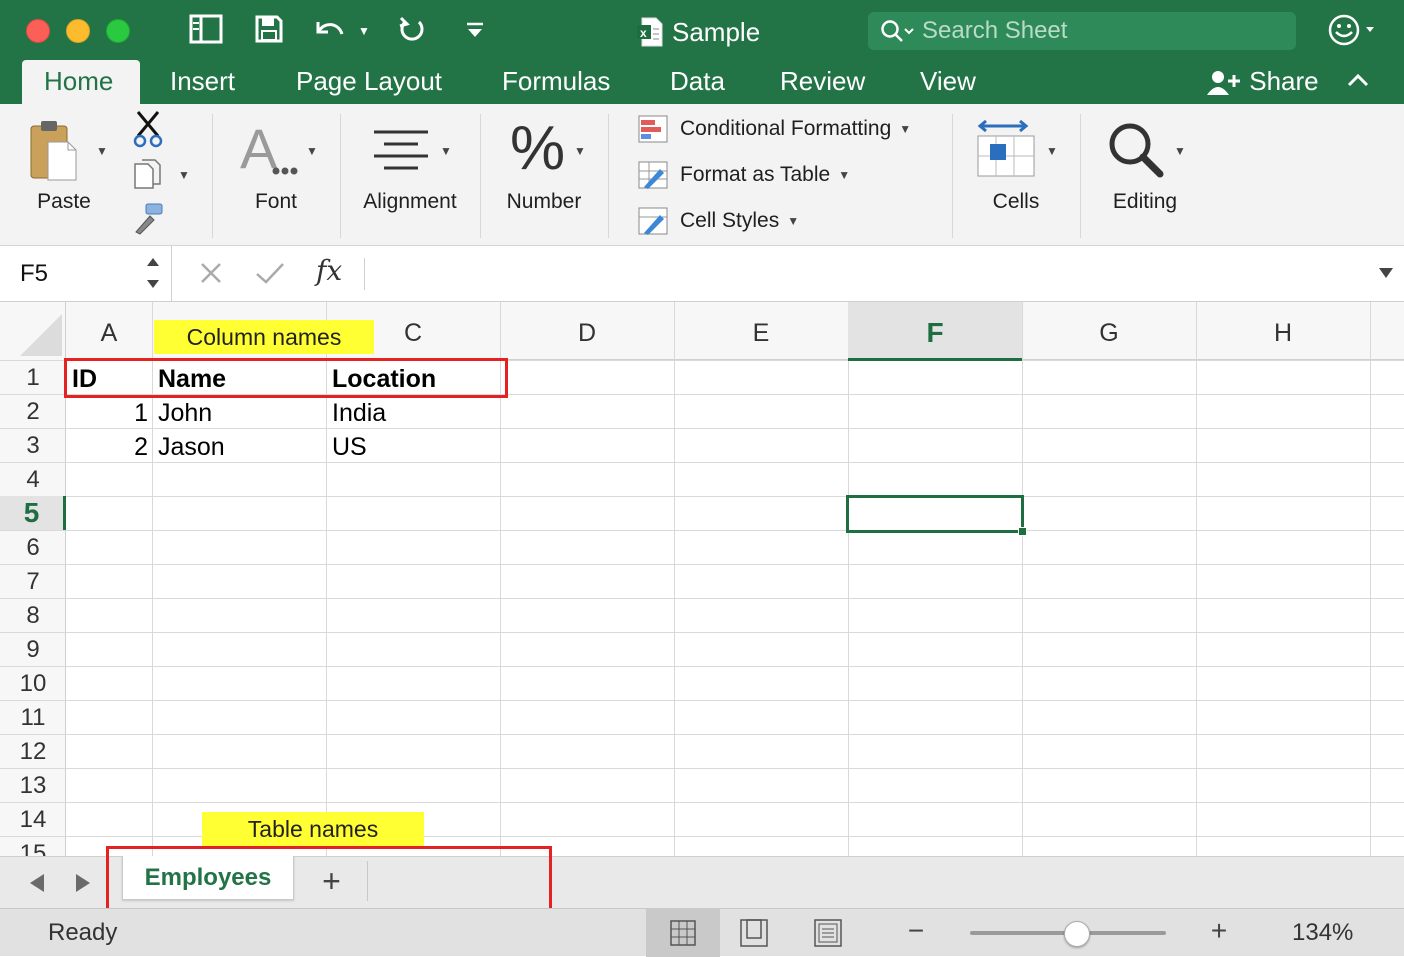 This screenshot has height=957, width=1404. What do you see at coordinates (149, 129) in the screenshot?
I see `cut-icon` at bounding box center [149, 129].